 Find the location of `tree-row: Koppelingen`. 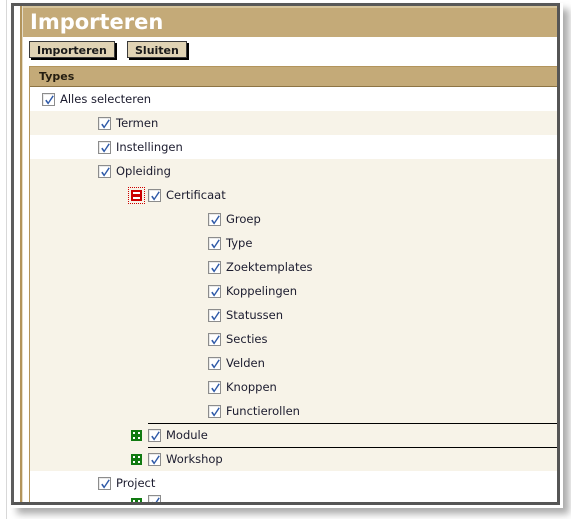

tree-row: Koppelingen is located at coordinates (293, 291).